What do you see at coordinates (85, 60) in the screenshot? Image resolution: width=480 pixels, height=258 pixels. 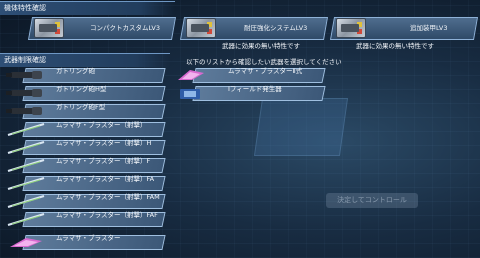 I see `header-weapons: 武器制限確認` at bounding box center [85, 60].